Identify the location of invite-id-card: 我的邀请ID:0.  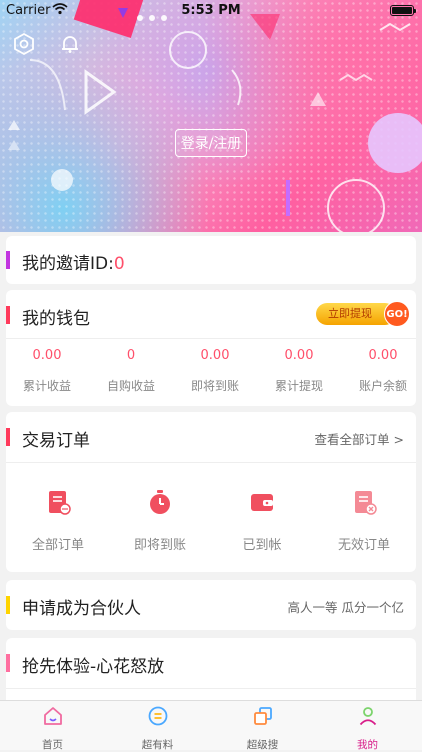
(211, 260).